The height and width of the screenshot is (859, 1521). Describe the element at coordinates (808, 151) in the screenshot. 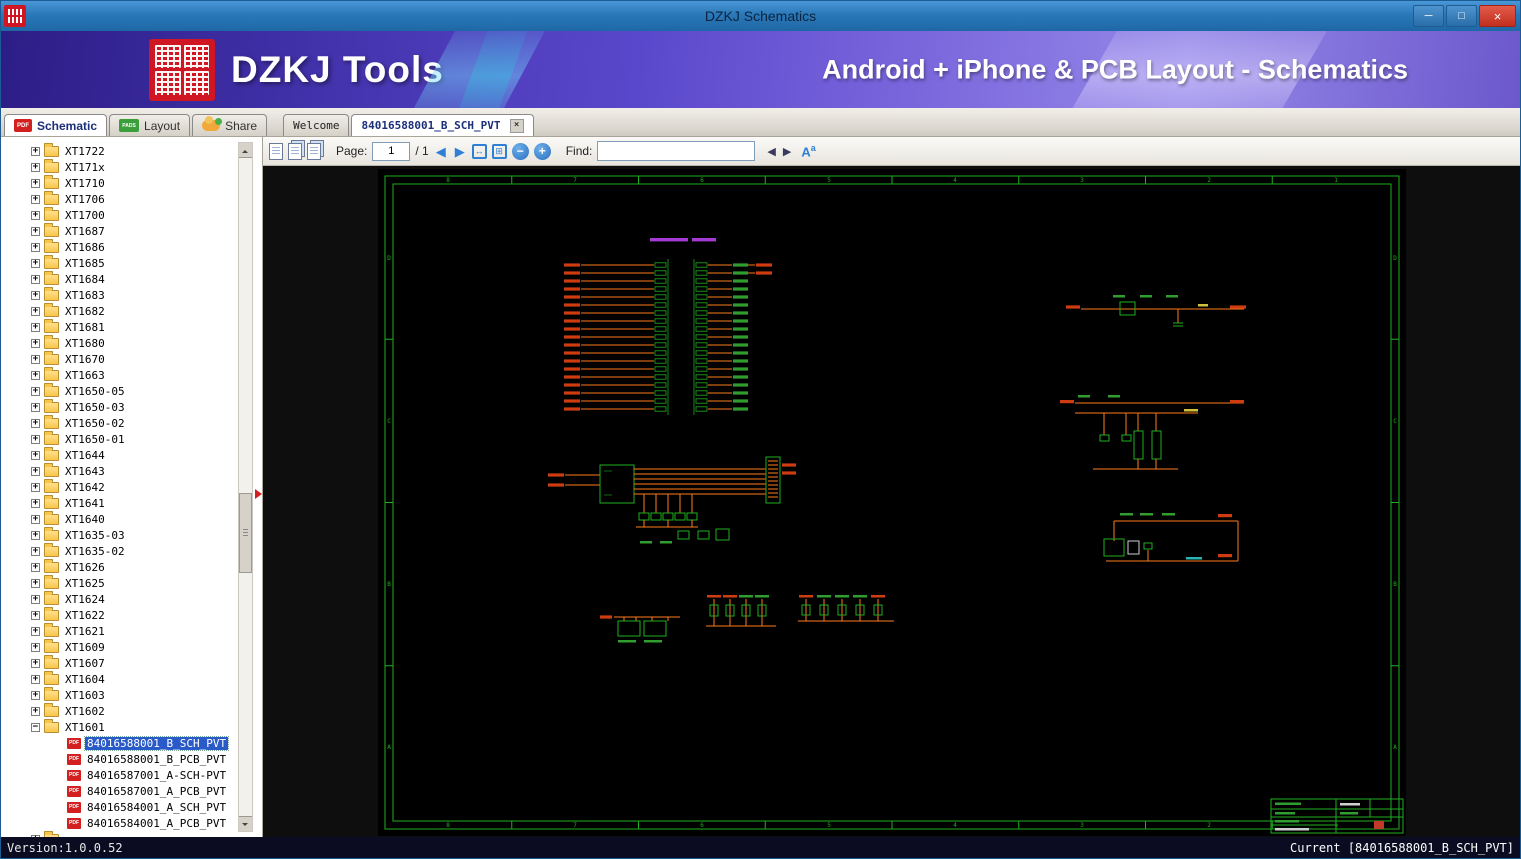

I see `match-case-icon: Aa` at that location.